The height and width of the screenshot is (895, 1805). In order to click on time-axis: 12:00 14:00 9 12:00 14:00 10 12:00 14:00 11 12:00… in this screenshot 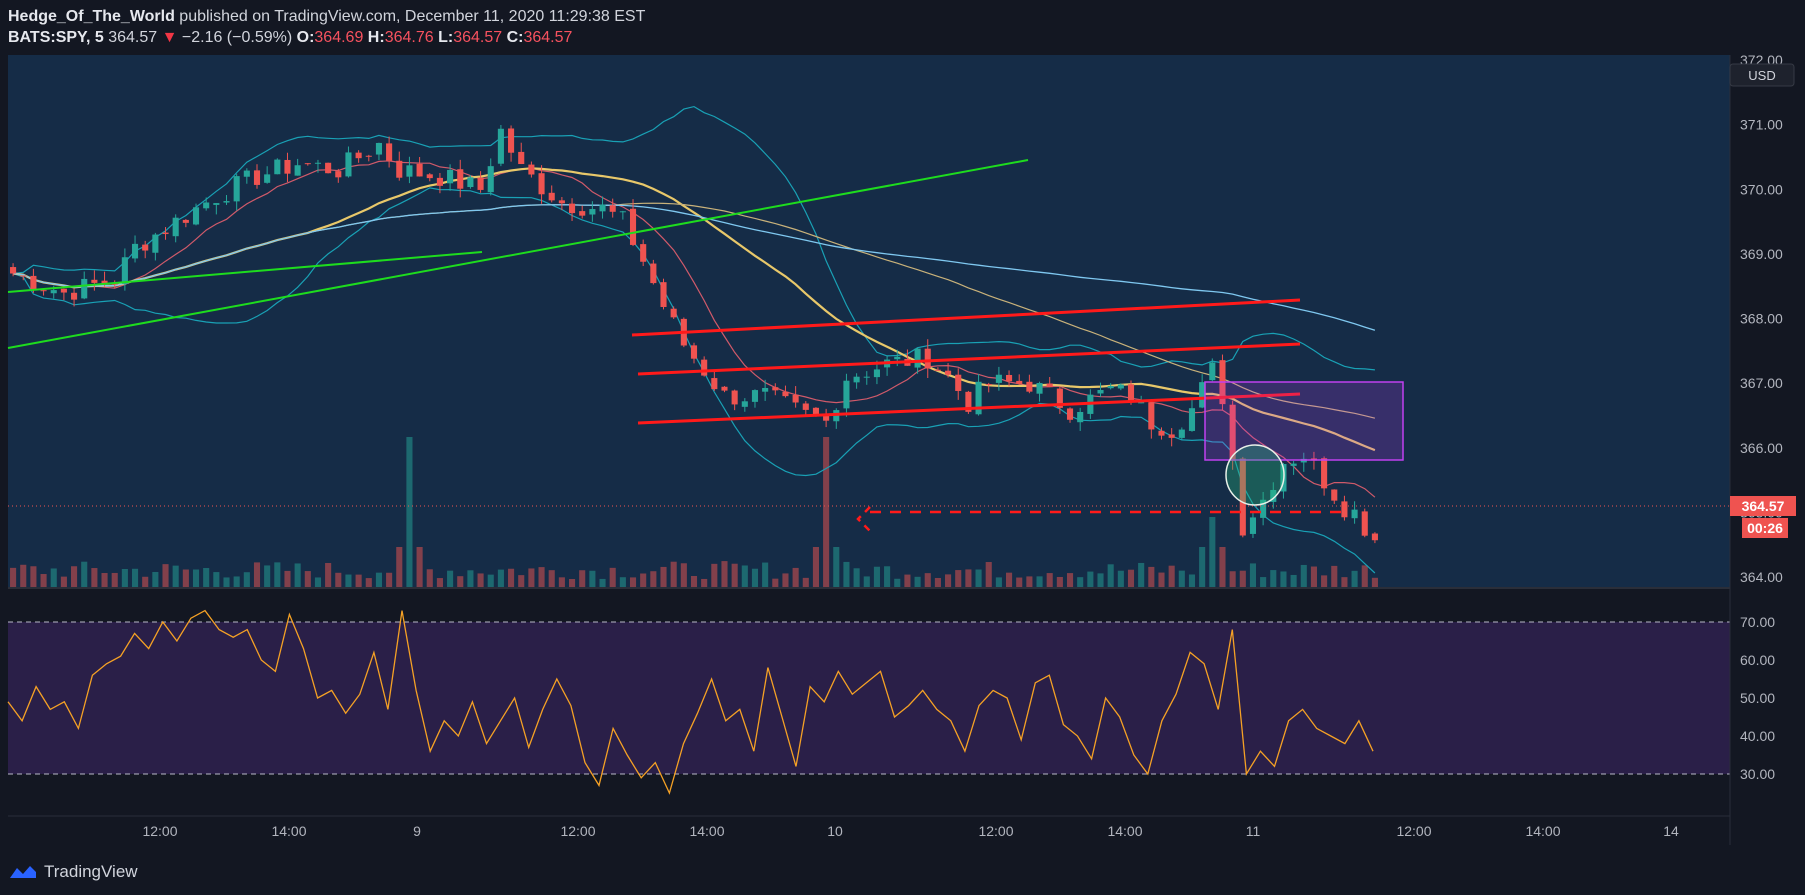, I will do `click(910, 831)`.